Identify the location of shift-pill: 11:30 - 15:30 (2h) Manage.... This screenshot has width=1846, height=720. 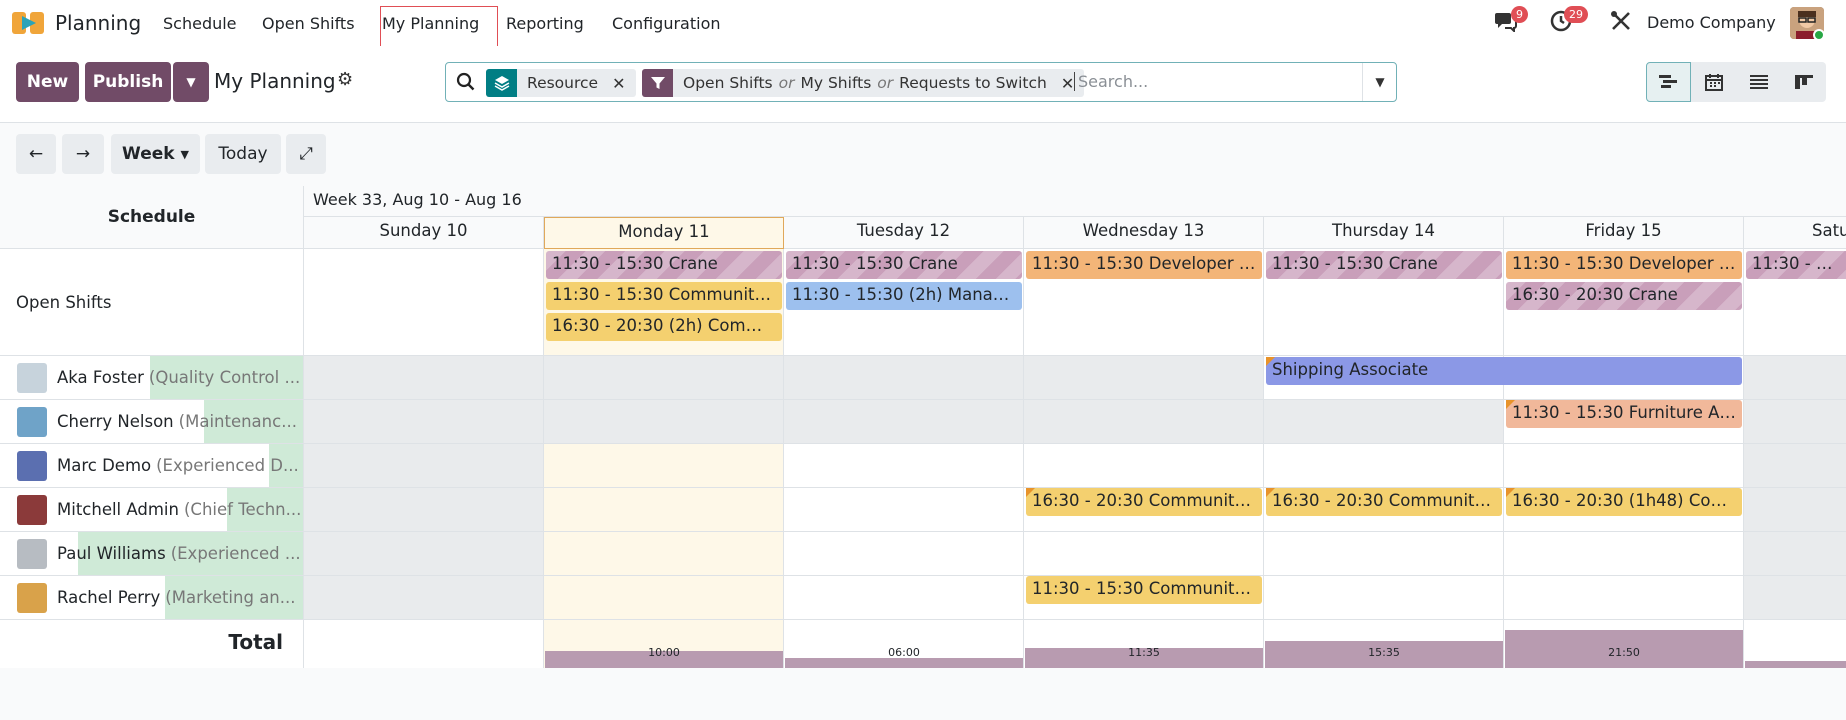
(904, 296).